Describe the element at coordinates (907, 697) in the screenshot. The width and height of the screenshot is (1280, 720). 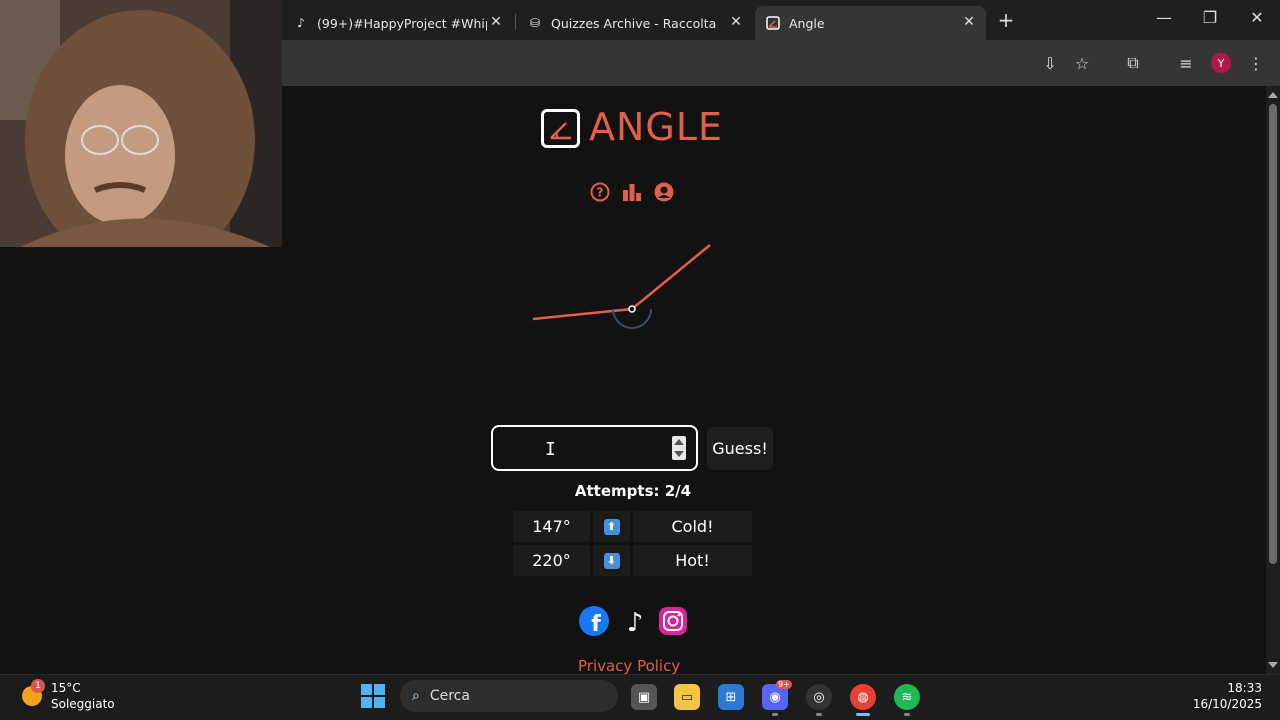
I see `spotify-icon: ≋` at that location.